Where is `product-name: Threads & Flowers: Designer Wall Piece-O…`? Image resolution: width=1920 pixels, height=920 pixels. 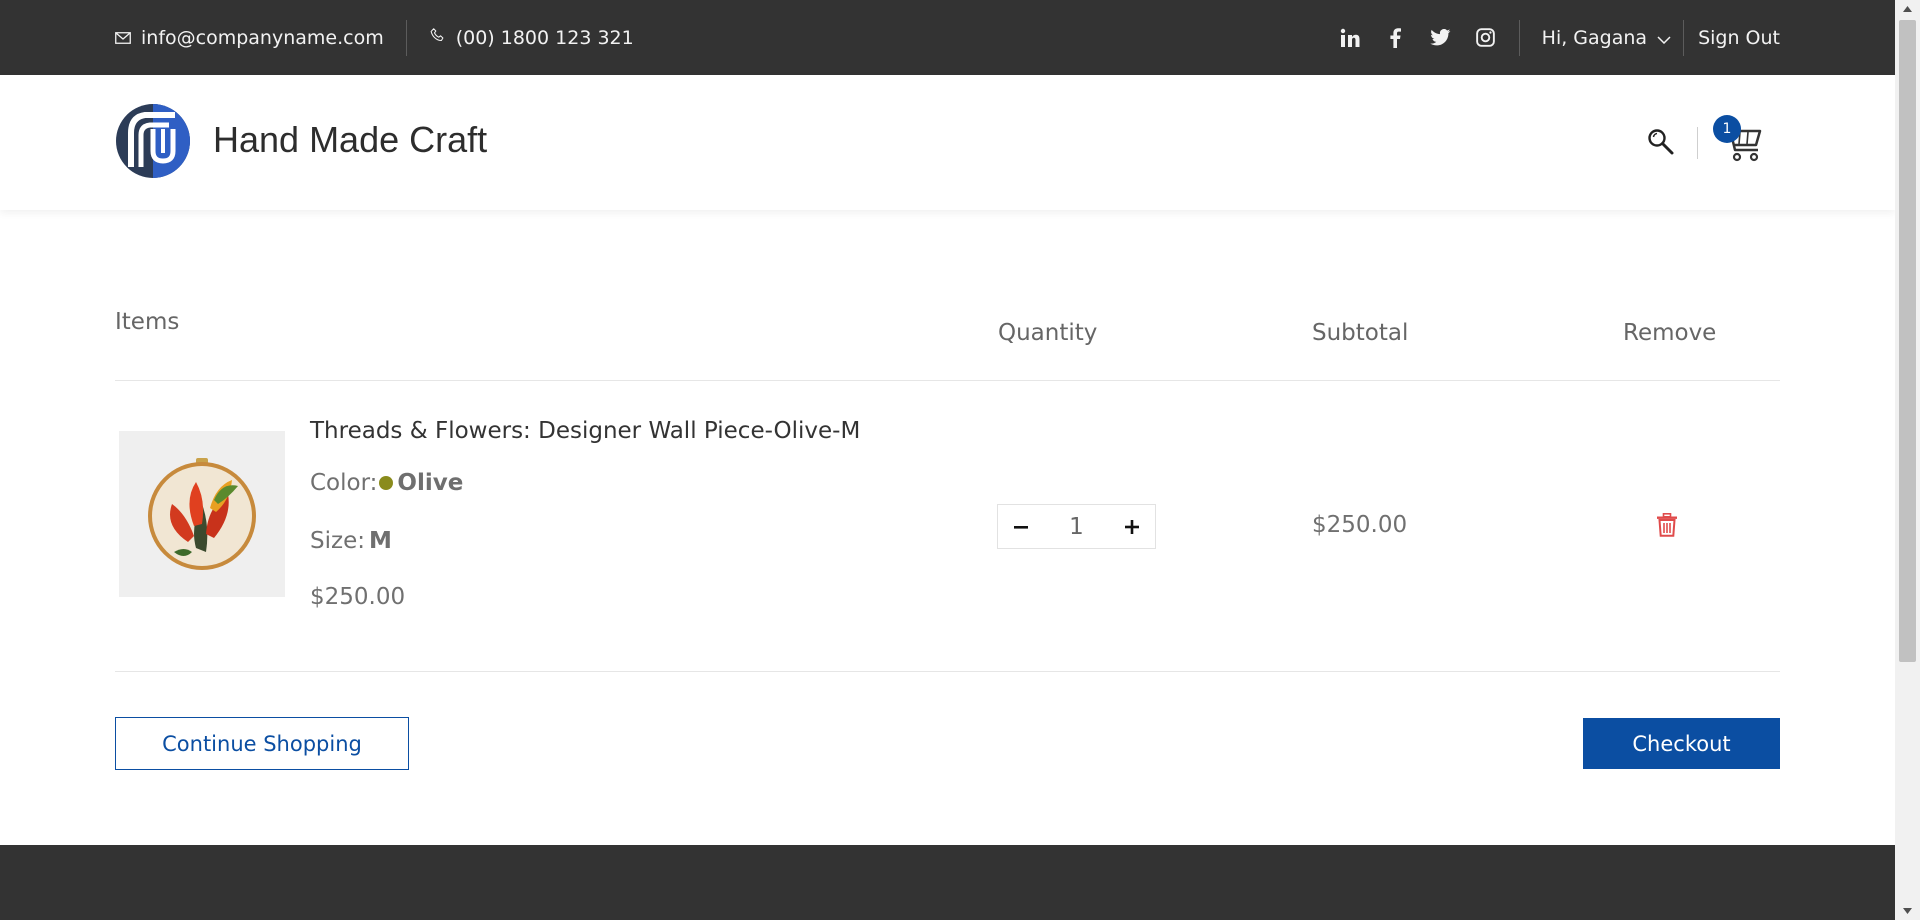 product-name: Threads & Flowers: Designer Wall Piece-O… is located at coordinates (585, 431).